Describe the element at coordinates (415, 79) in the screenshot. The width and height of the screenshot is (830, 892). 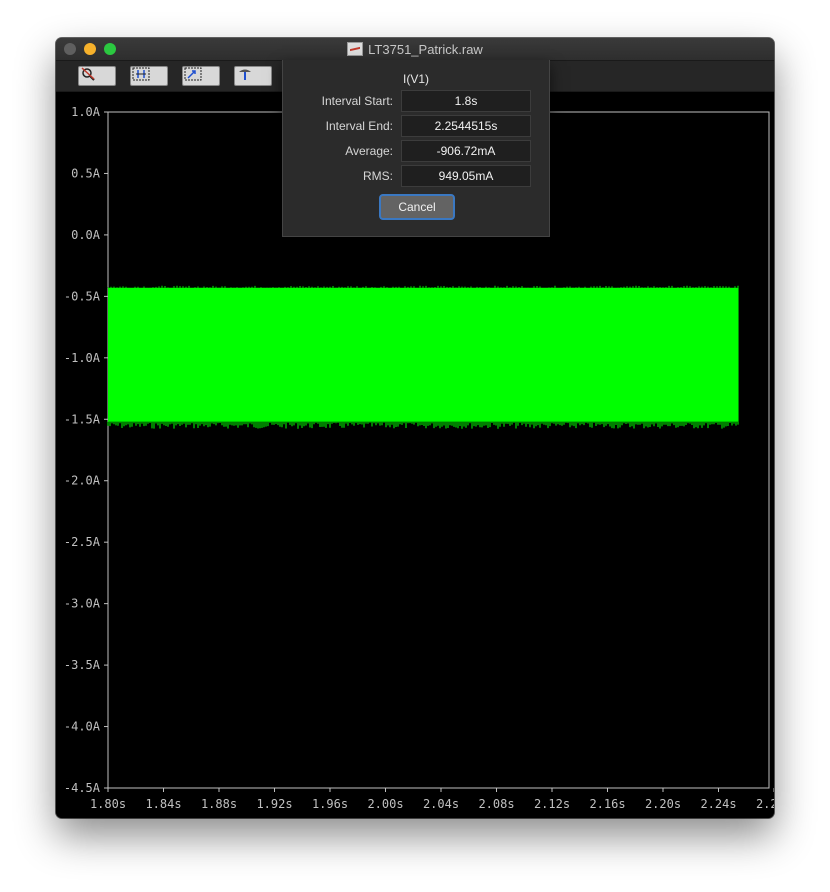
I see `dialog-trace-name: I(V1)` at that location.